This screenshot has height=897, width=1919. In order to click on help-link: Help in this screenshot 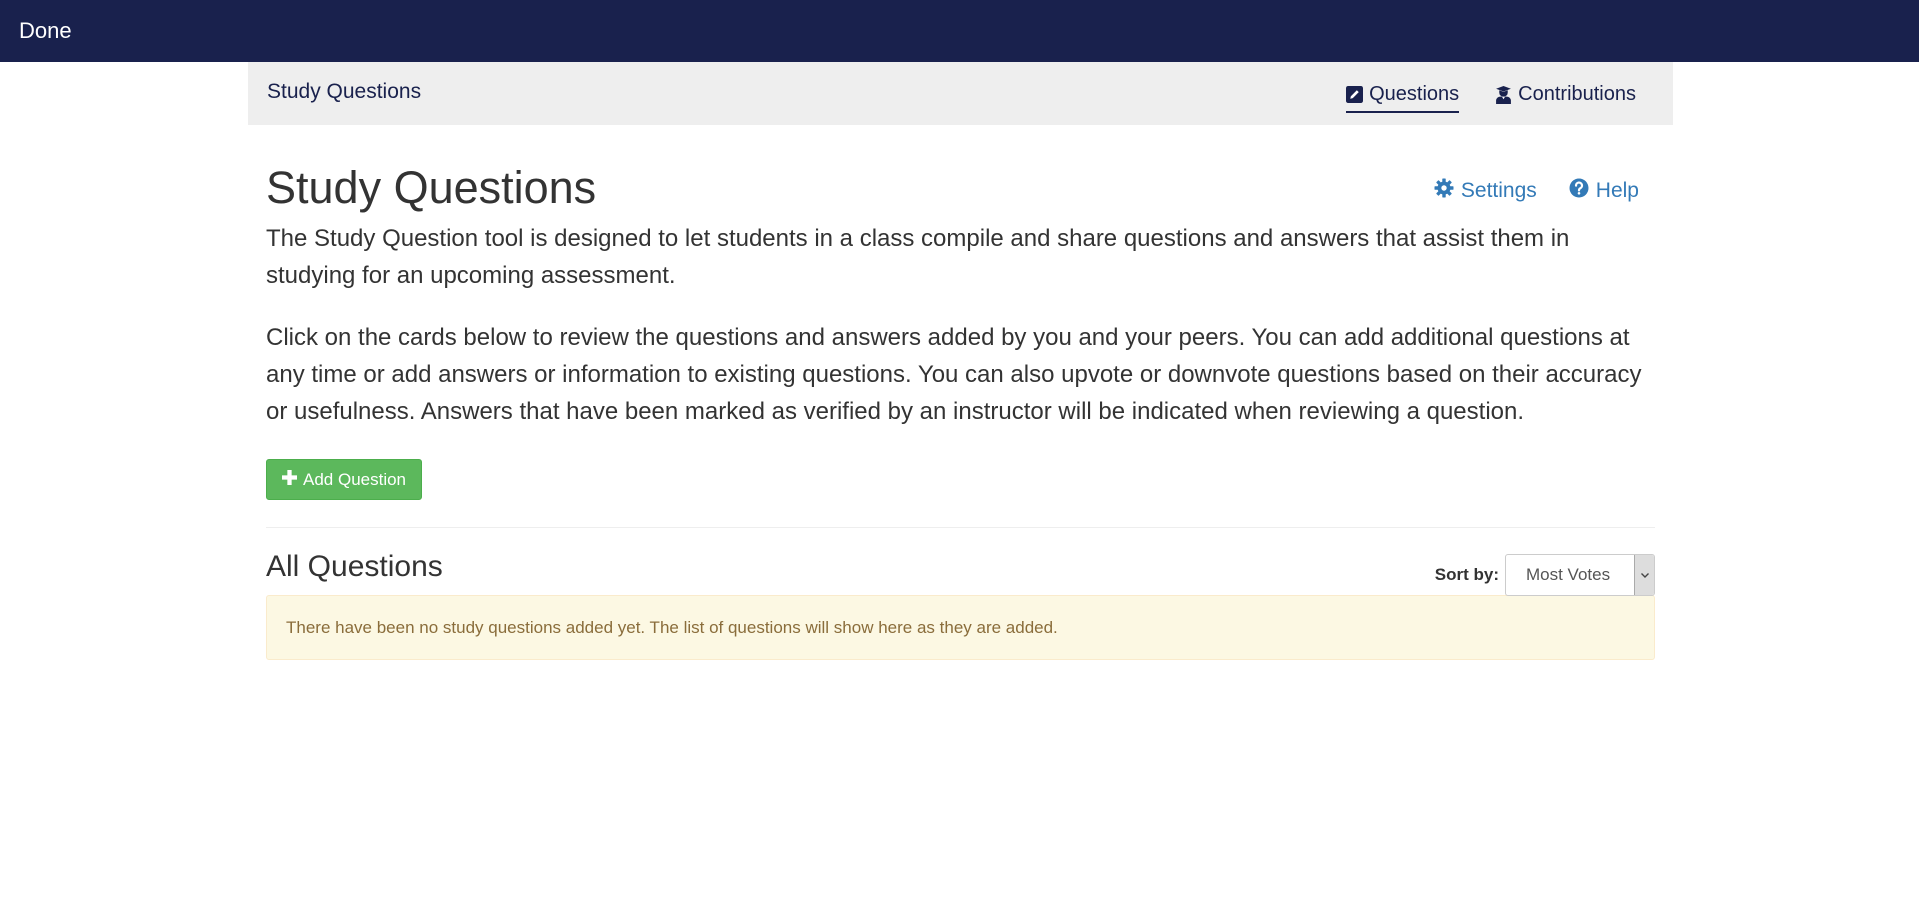, I will do `click(1604, 191)`.